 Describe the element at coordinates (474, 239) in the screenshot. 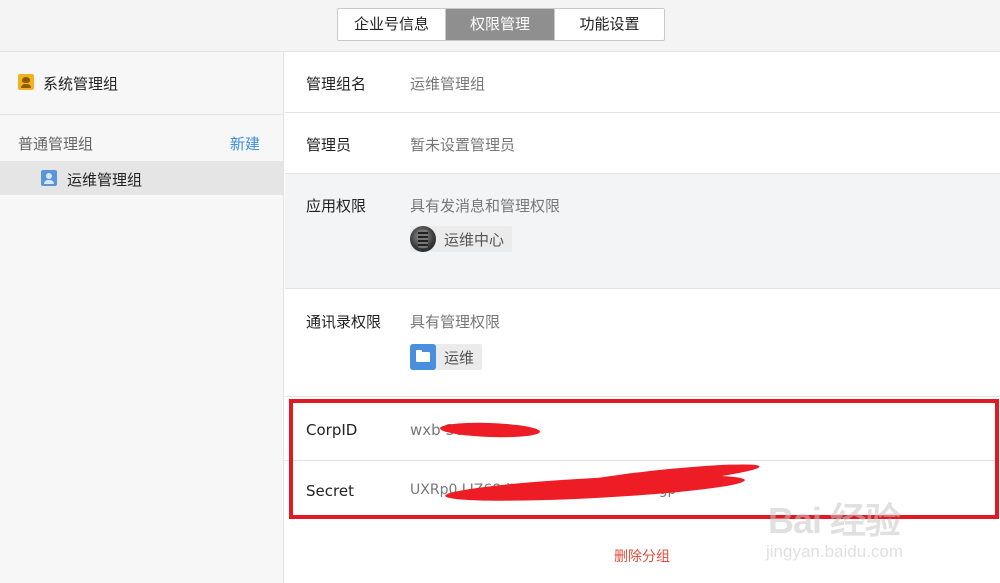

I see `app-chip-label: 运维中心` at that location.